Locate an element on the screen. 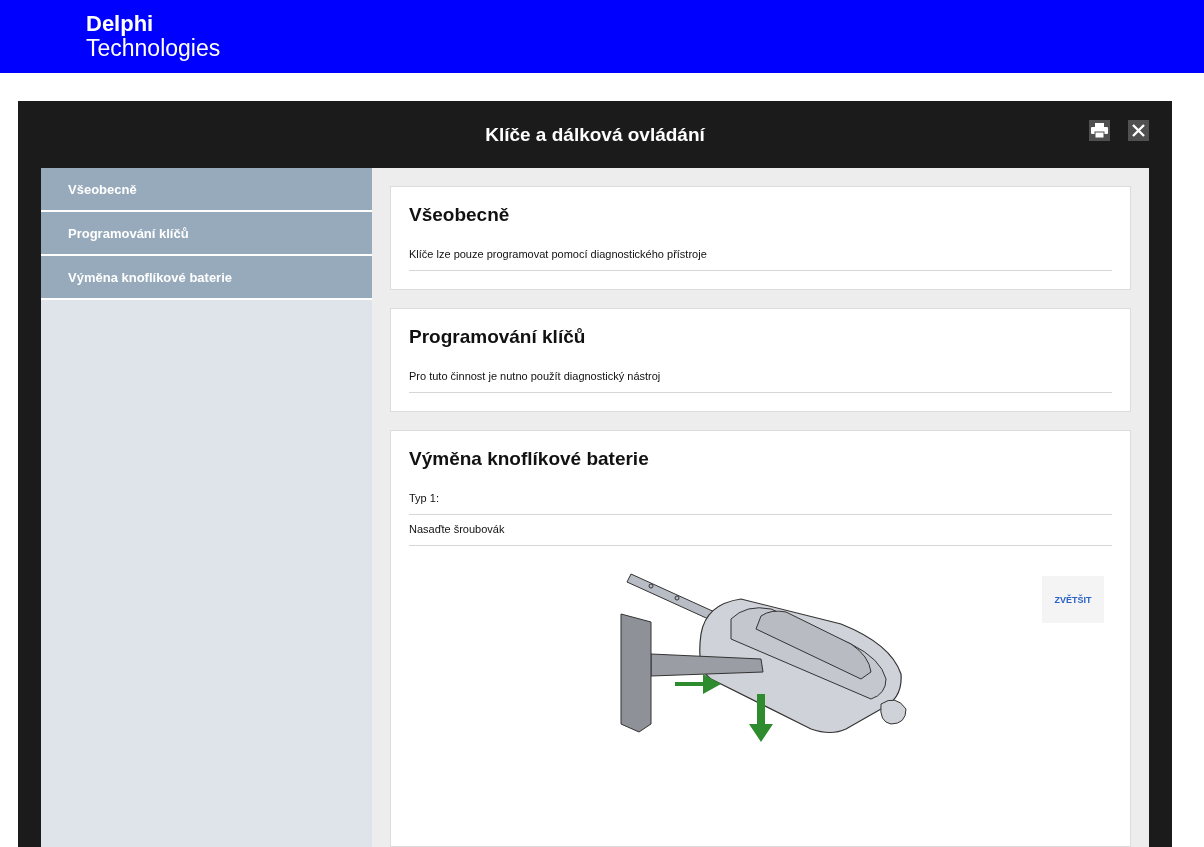  sidebar-item: Výměna knoflíkové baterie is located at coordinates (206, 278).